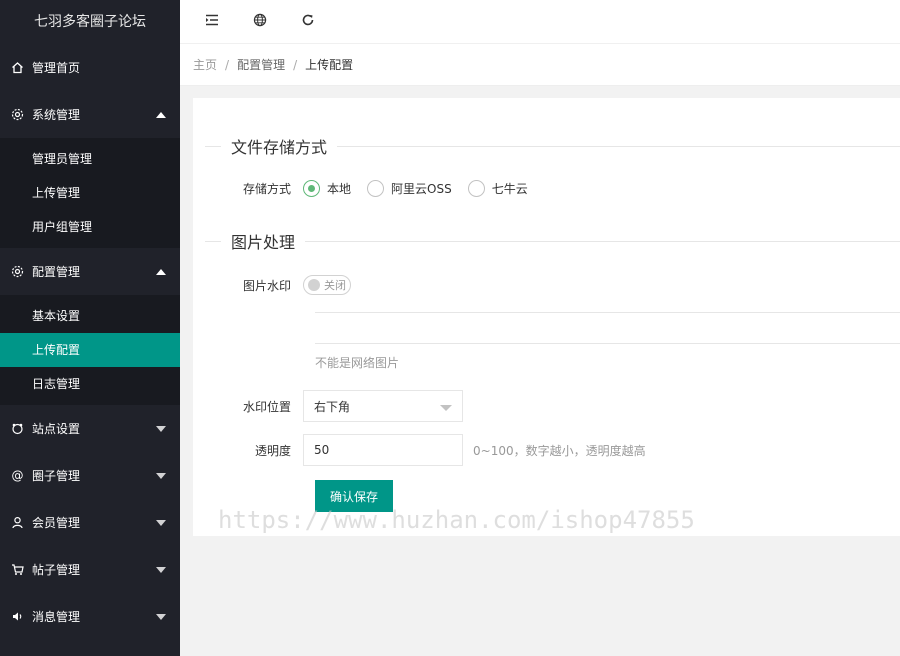 The height and width of the screenshot is (656, 900). I want to click on watermark-row: 图片水印 关闭, so click(272, 285).